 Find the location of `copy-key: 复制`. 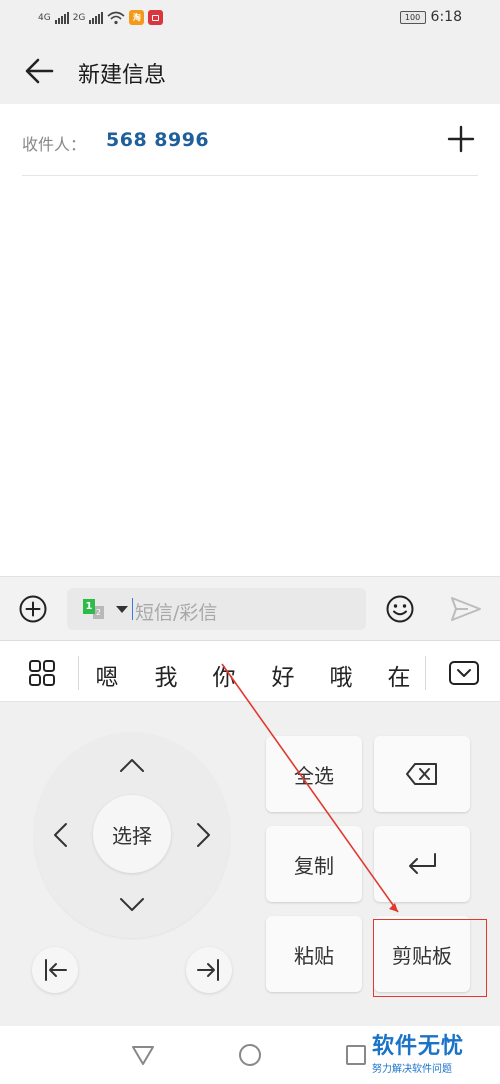

copy-key: 复制 is located at coordinates (314, 864).